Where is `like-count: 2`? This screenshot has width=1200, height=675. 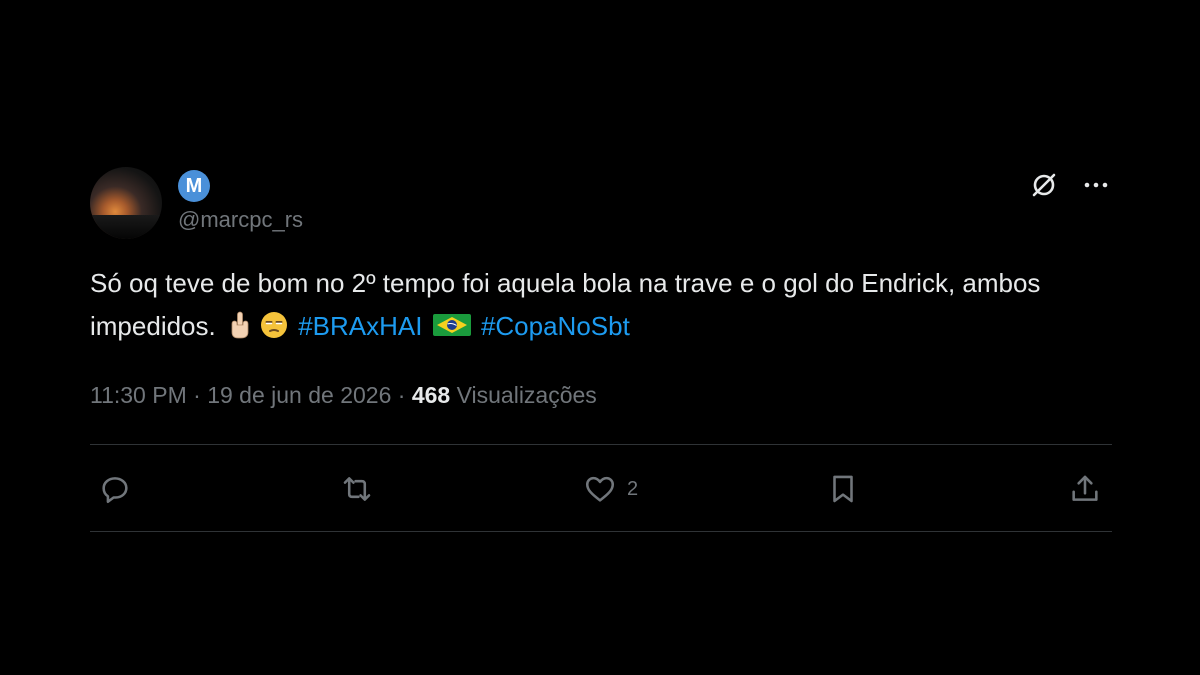
like-count: 2 is located at coordinates (633, 488).